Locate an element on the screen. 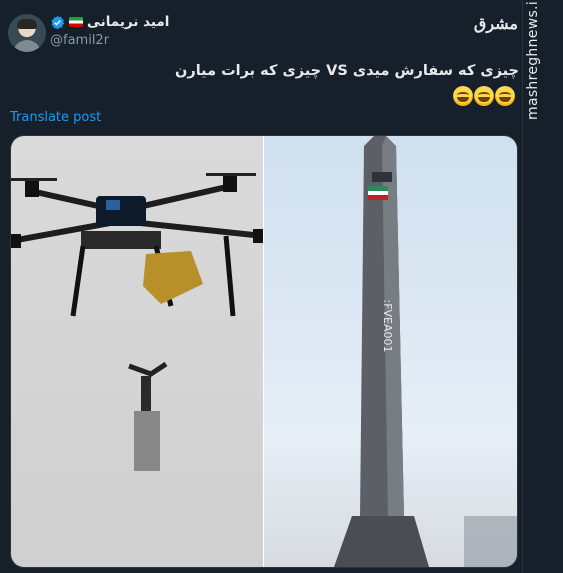 This screenshot has width=563, height=573. author-handle: @famil2r is located at coordinates (79, 40).